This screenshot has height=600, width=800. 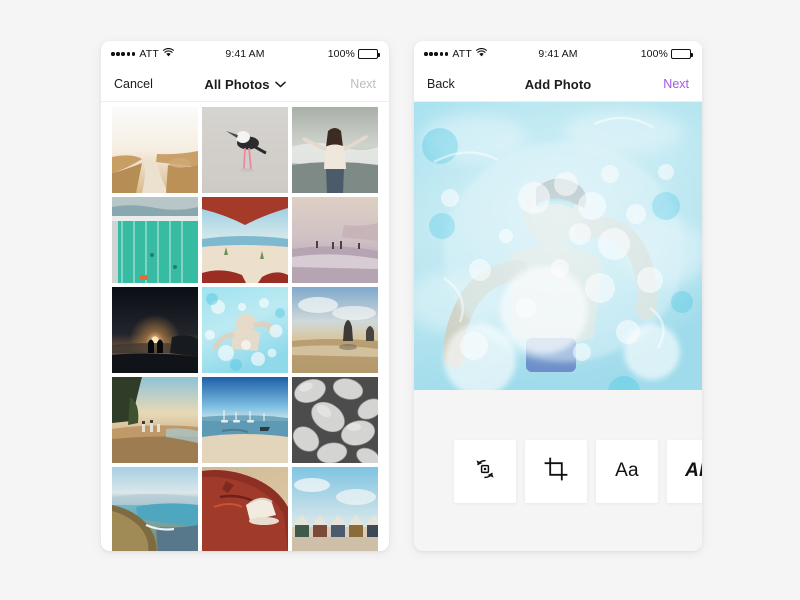 What do you see at coordinates (335, 509) in the screenshot?
I see `photo-thumb-p15` at bounding box center [335, 509].